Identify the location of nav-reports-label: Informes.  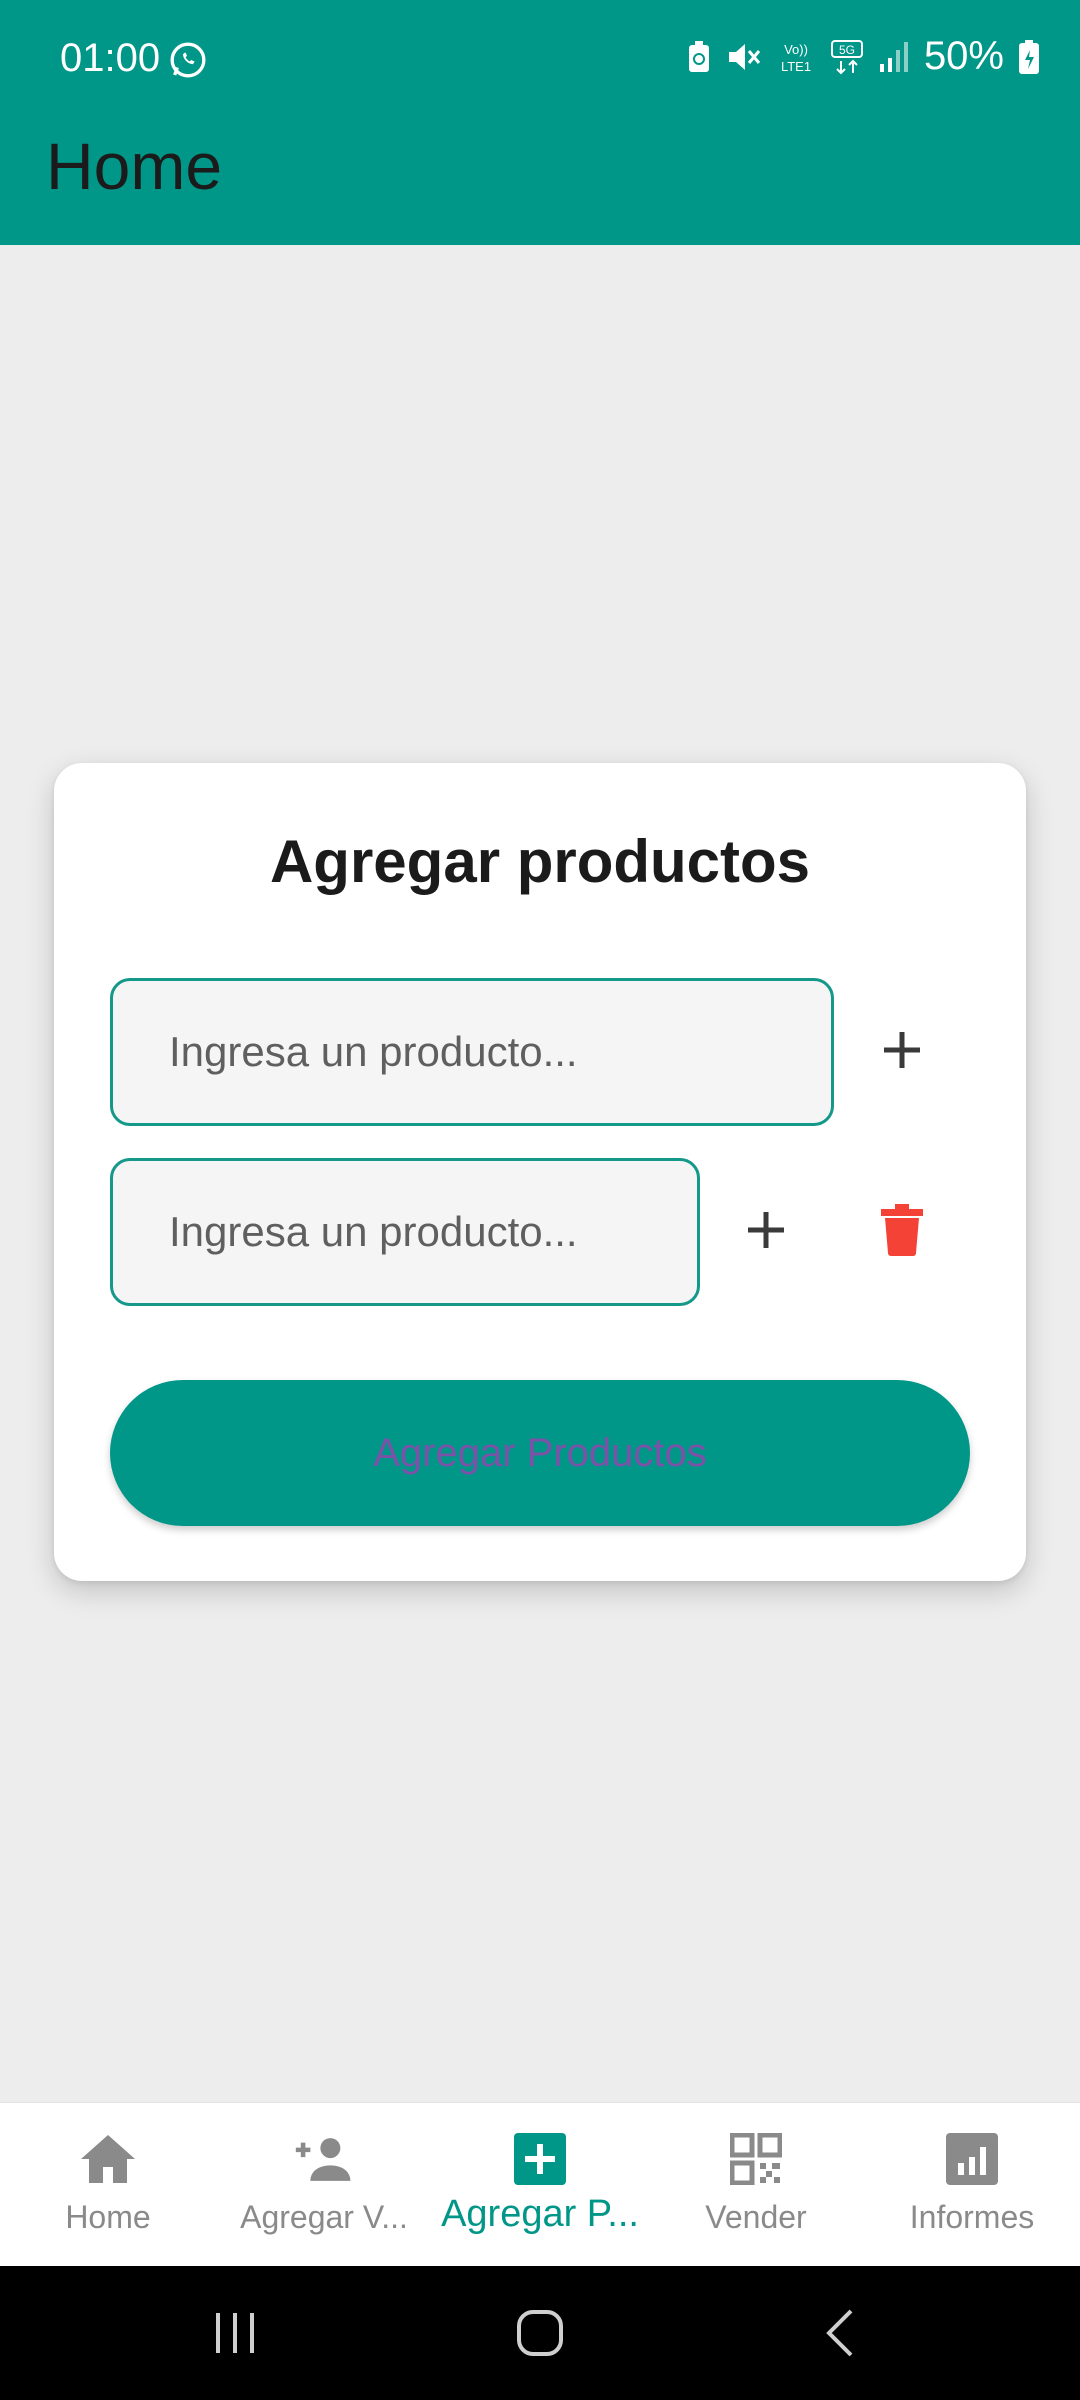
(972, 2217).